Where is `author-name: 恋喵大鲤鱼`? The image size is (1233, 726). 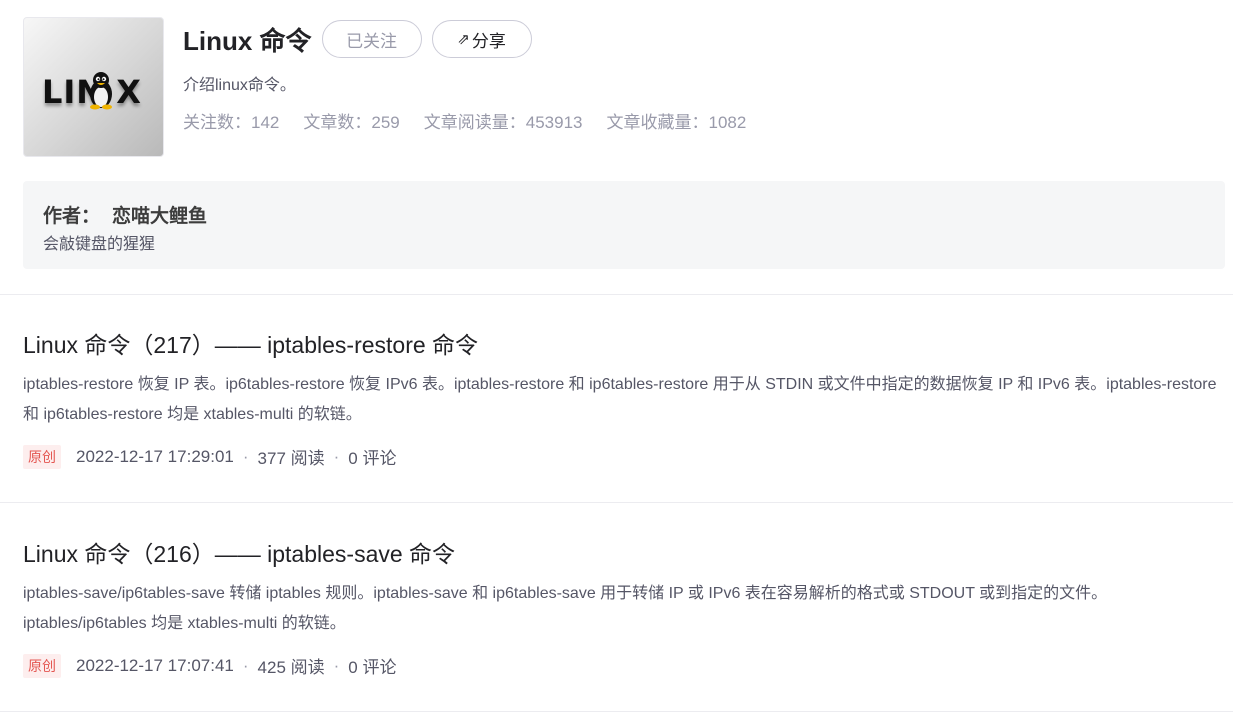
author-name: 恋喵大鲤鱼 is located at coordinates (159, 216).